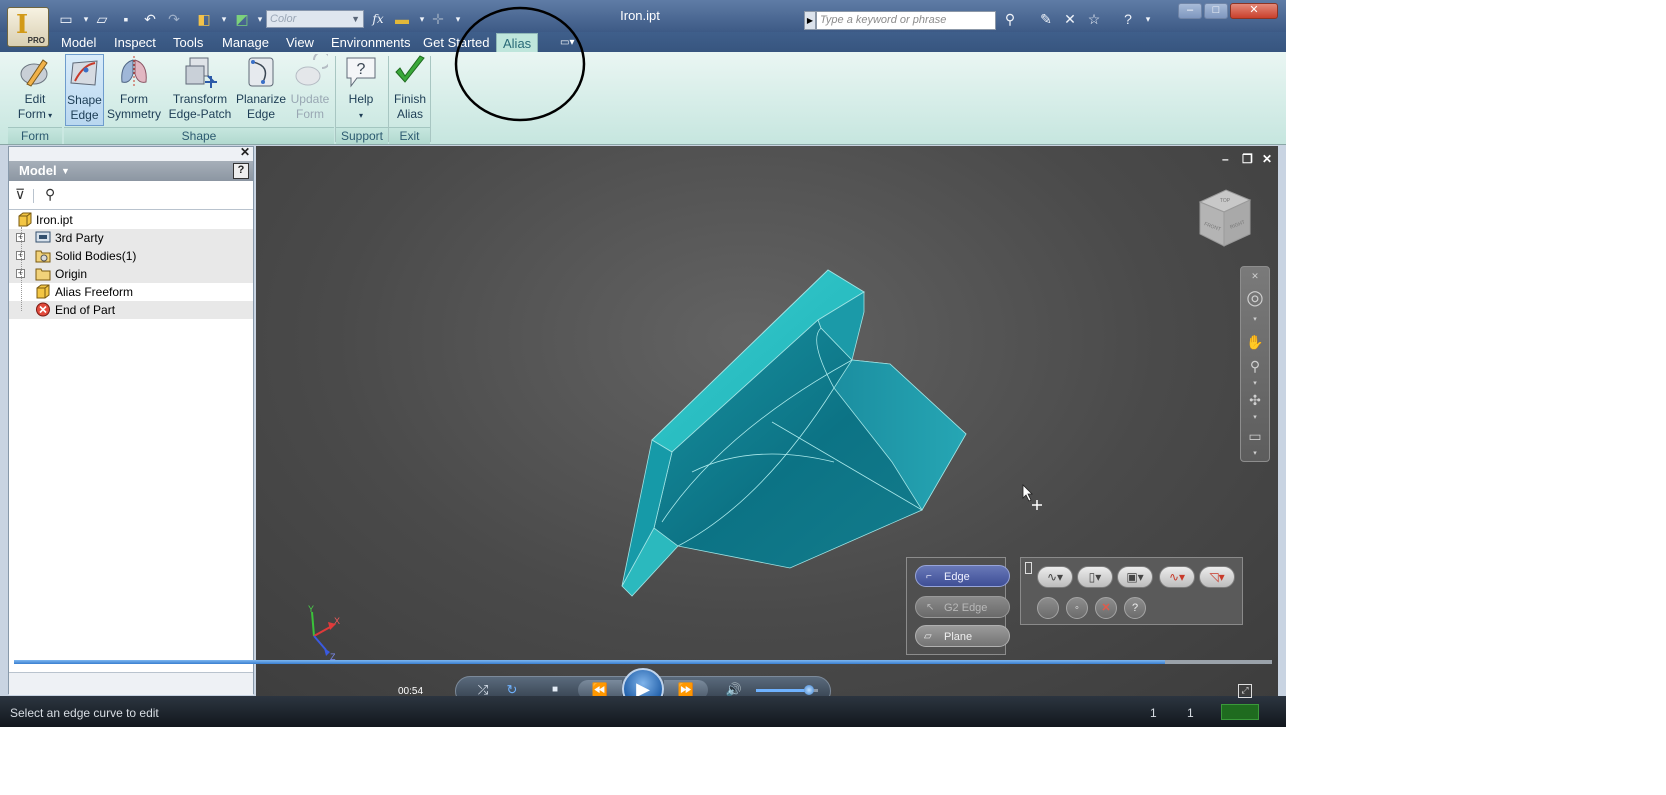 This screenshot has height=795, width=1666. Describe the element at coordinates (1070, 19) in the screenshot. I see `subscription-icon: ✕` at that location.